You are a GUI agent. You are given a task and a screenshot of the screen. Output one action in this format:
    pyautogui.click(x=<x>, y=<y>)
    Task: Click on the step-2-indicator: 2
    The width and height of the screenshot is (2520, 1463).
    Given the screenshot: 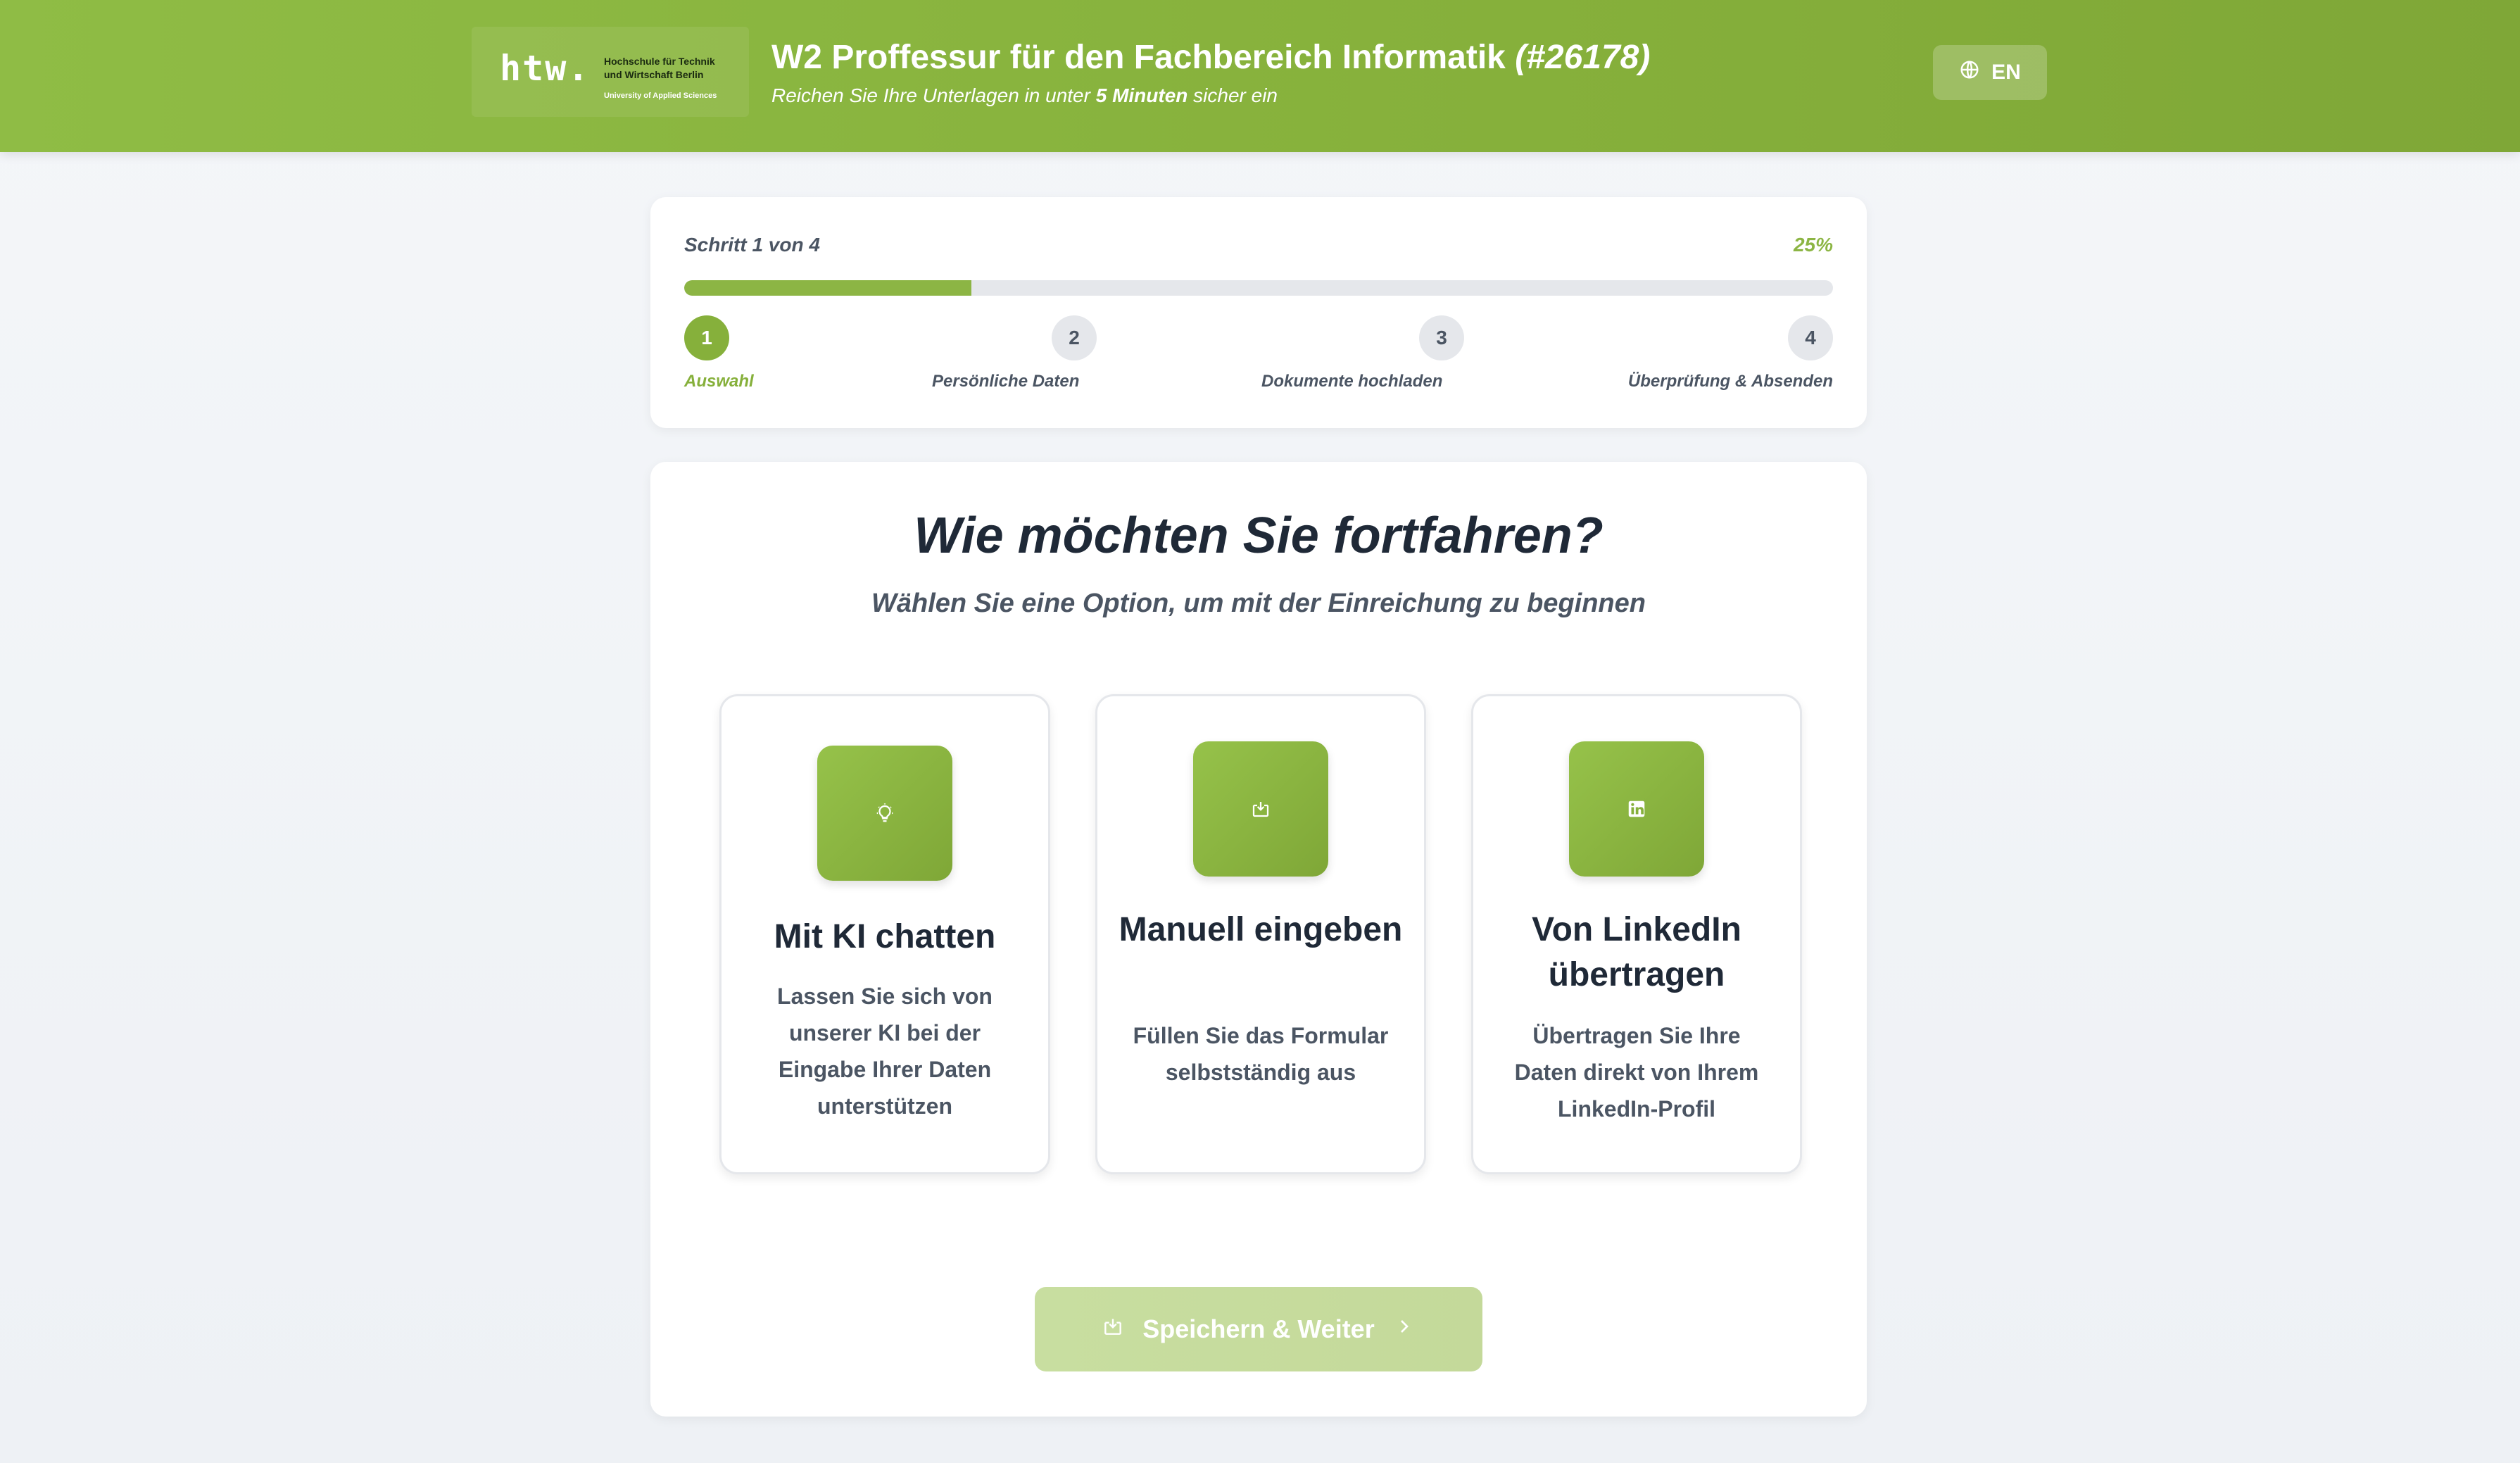 What is the action you would take?
    pyautogui.click(x=1075, y=338)
    